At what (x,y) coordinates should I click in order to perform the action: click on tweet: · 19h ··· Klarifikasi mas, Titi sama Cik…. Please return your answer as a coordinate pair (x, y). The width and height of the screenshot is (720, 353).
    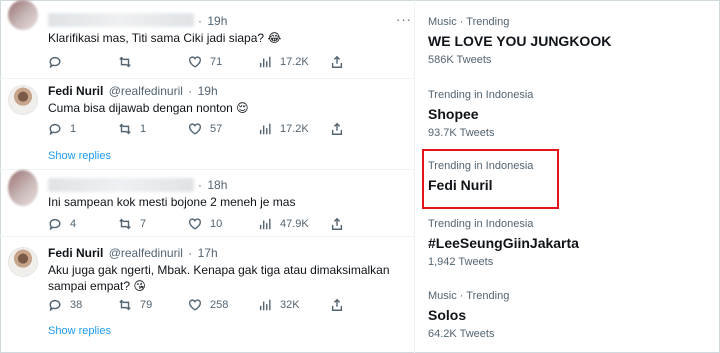
    Looking at the image, I should click on (207, 39).